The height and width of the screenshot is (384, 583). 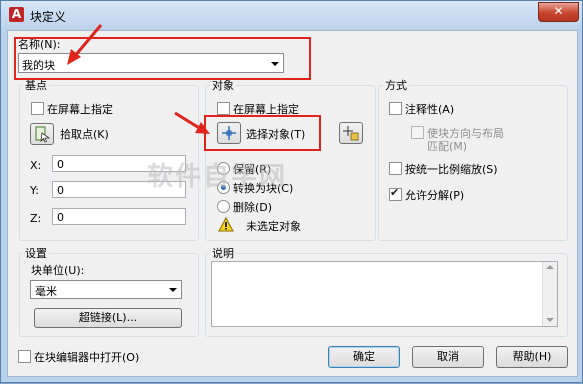 What do you see at coordinates (48, 17) in the screenshot?
I see `window-title: 块定义` at bounding box center [48, 17].